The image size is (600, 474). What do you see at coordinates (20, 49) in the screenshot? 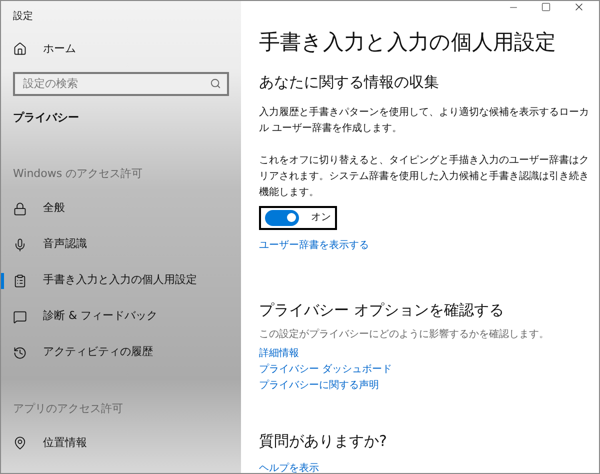
I see `home-icon` at bounding box center [20, 49].